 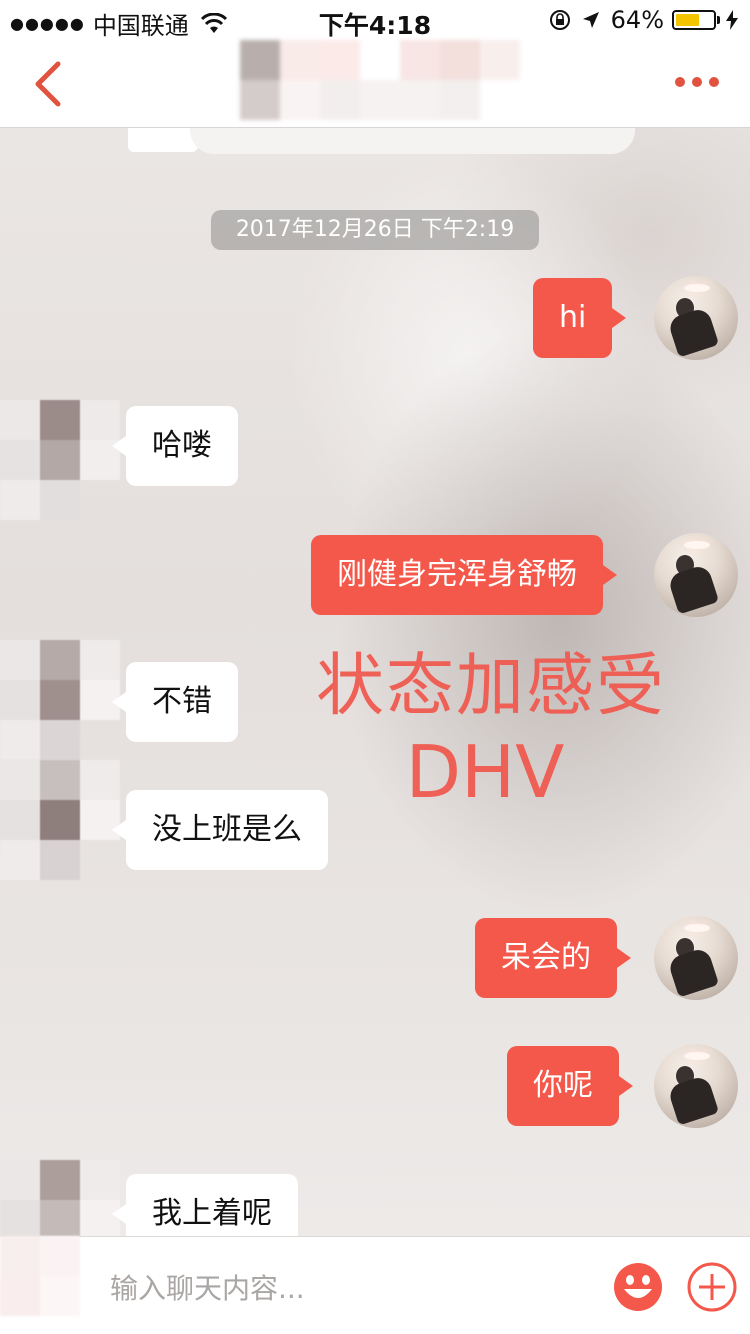 I want to click on more-options-button, so click(x=697, y=82).